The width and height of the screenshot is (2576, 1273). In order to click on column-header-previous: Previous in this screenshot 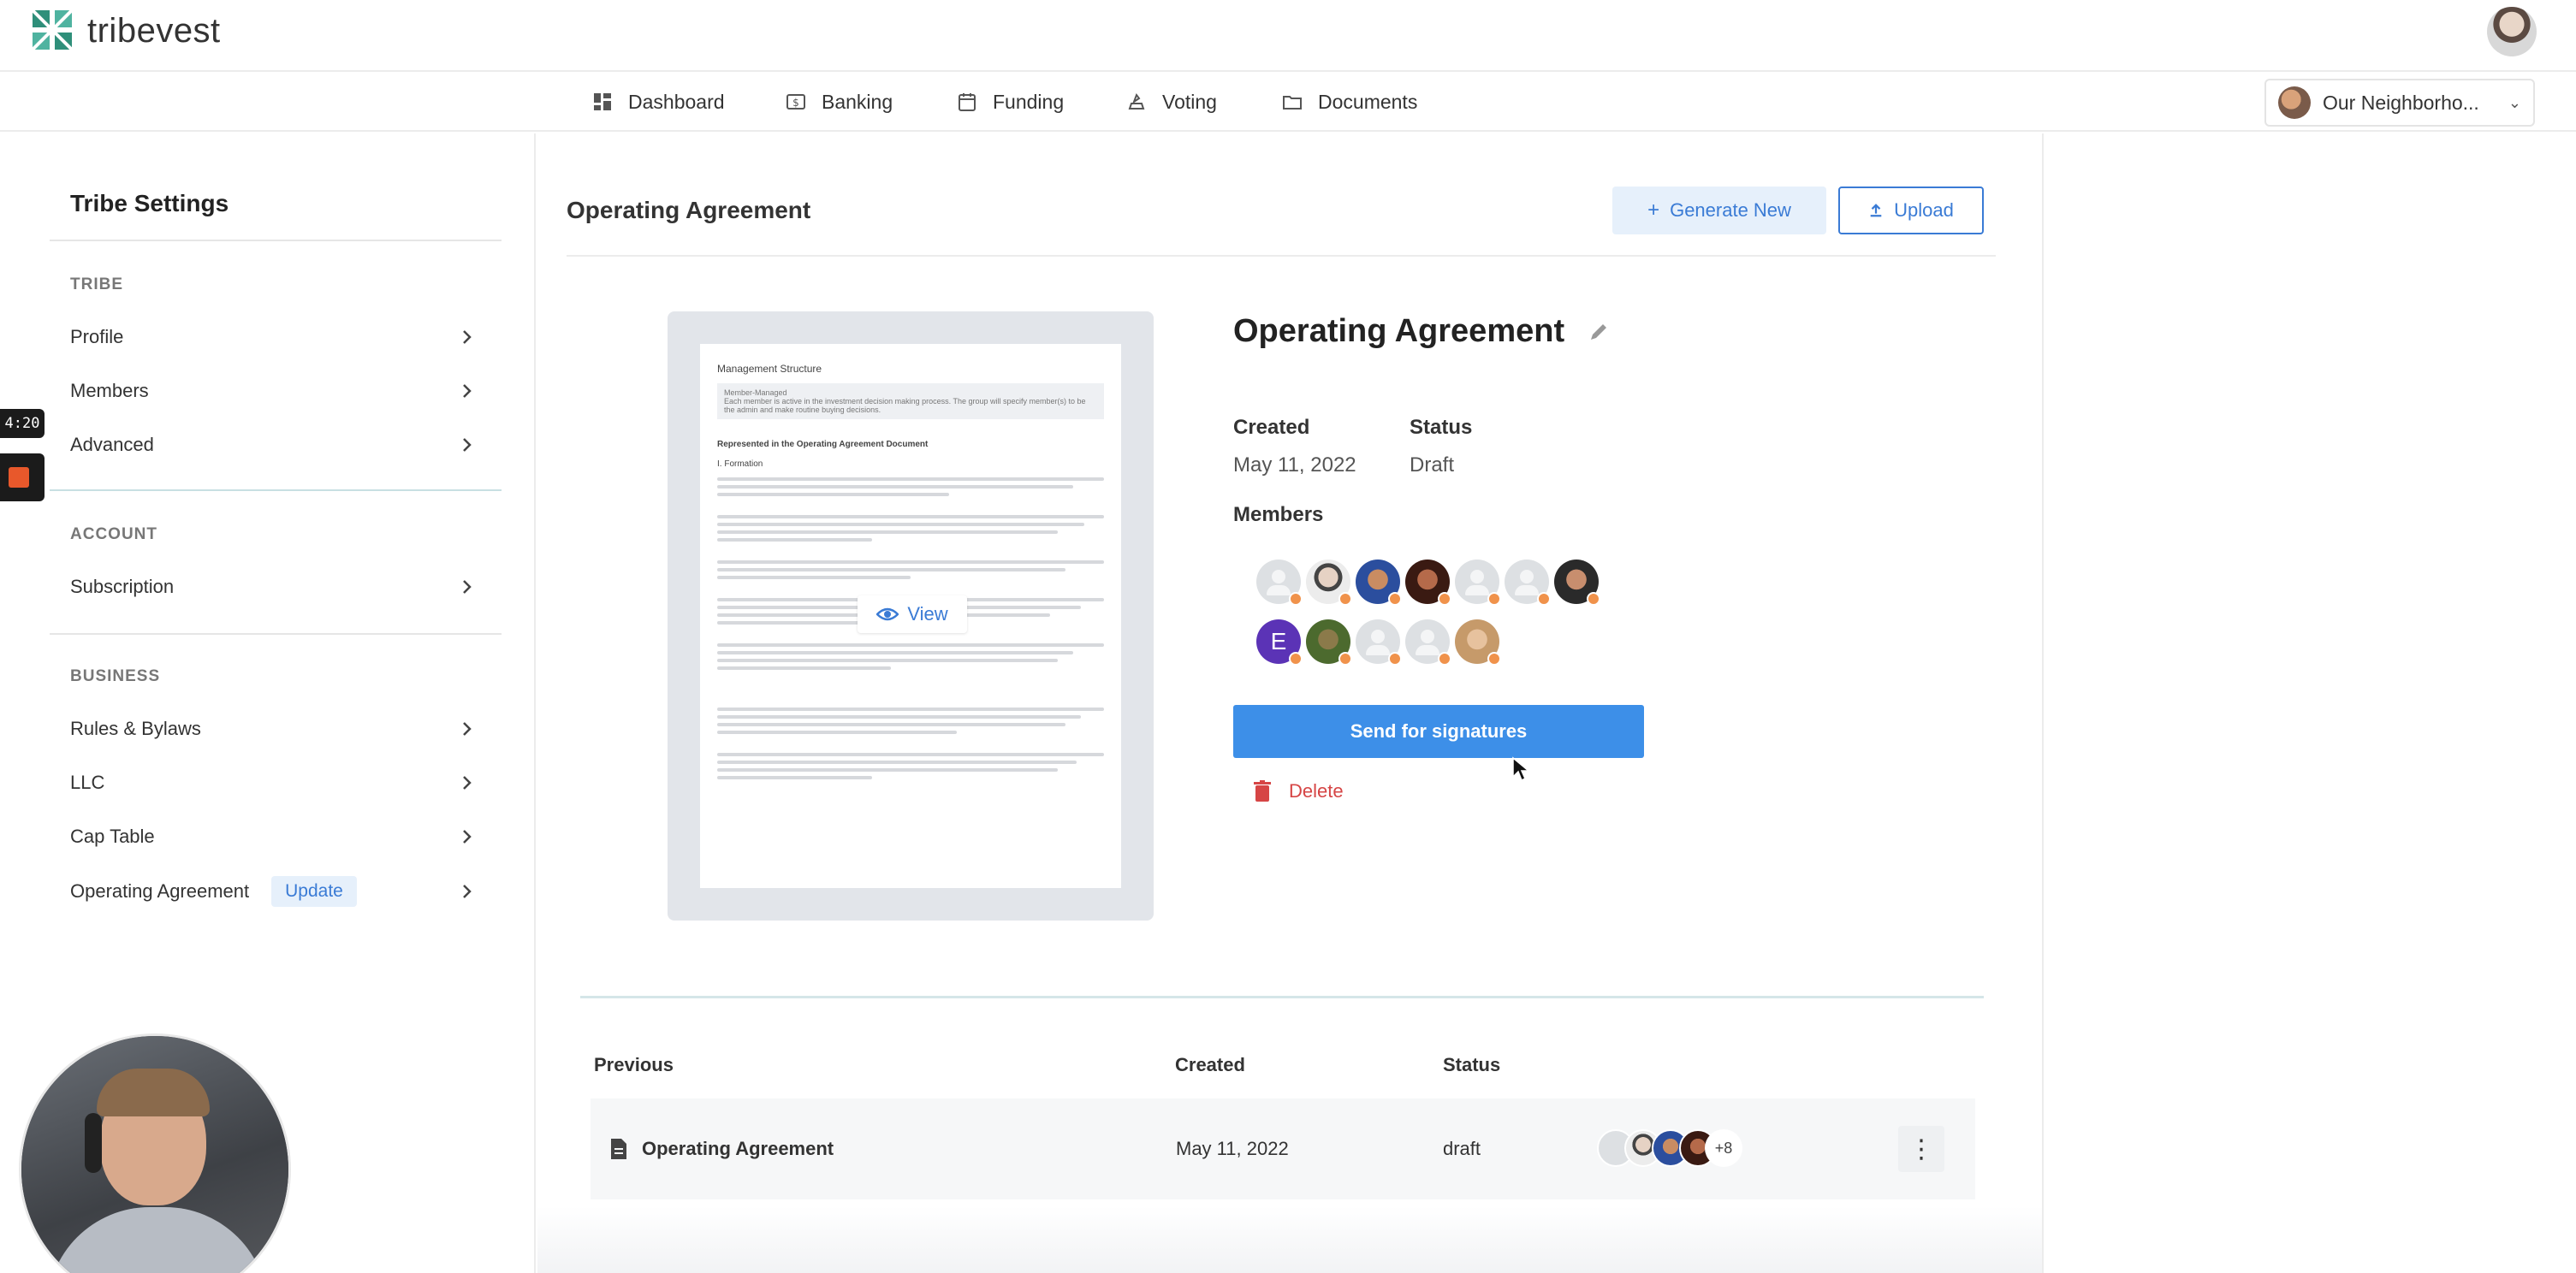, I will do `click(634, 1064)`.